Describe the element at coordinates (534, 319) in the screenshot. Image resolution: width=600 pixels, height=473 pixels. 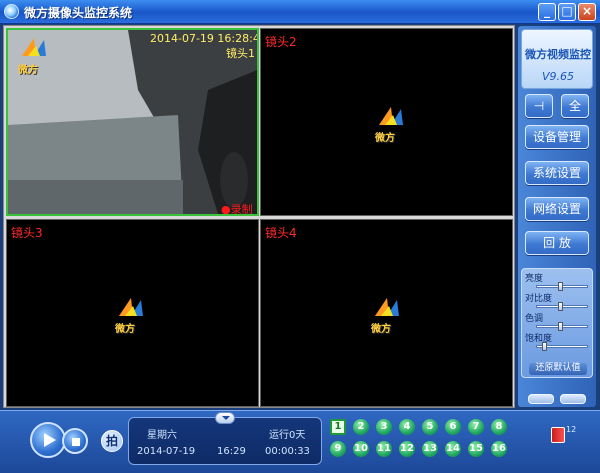
I see `hue-label: 色调` at that location.